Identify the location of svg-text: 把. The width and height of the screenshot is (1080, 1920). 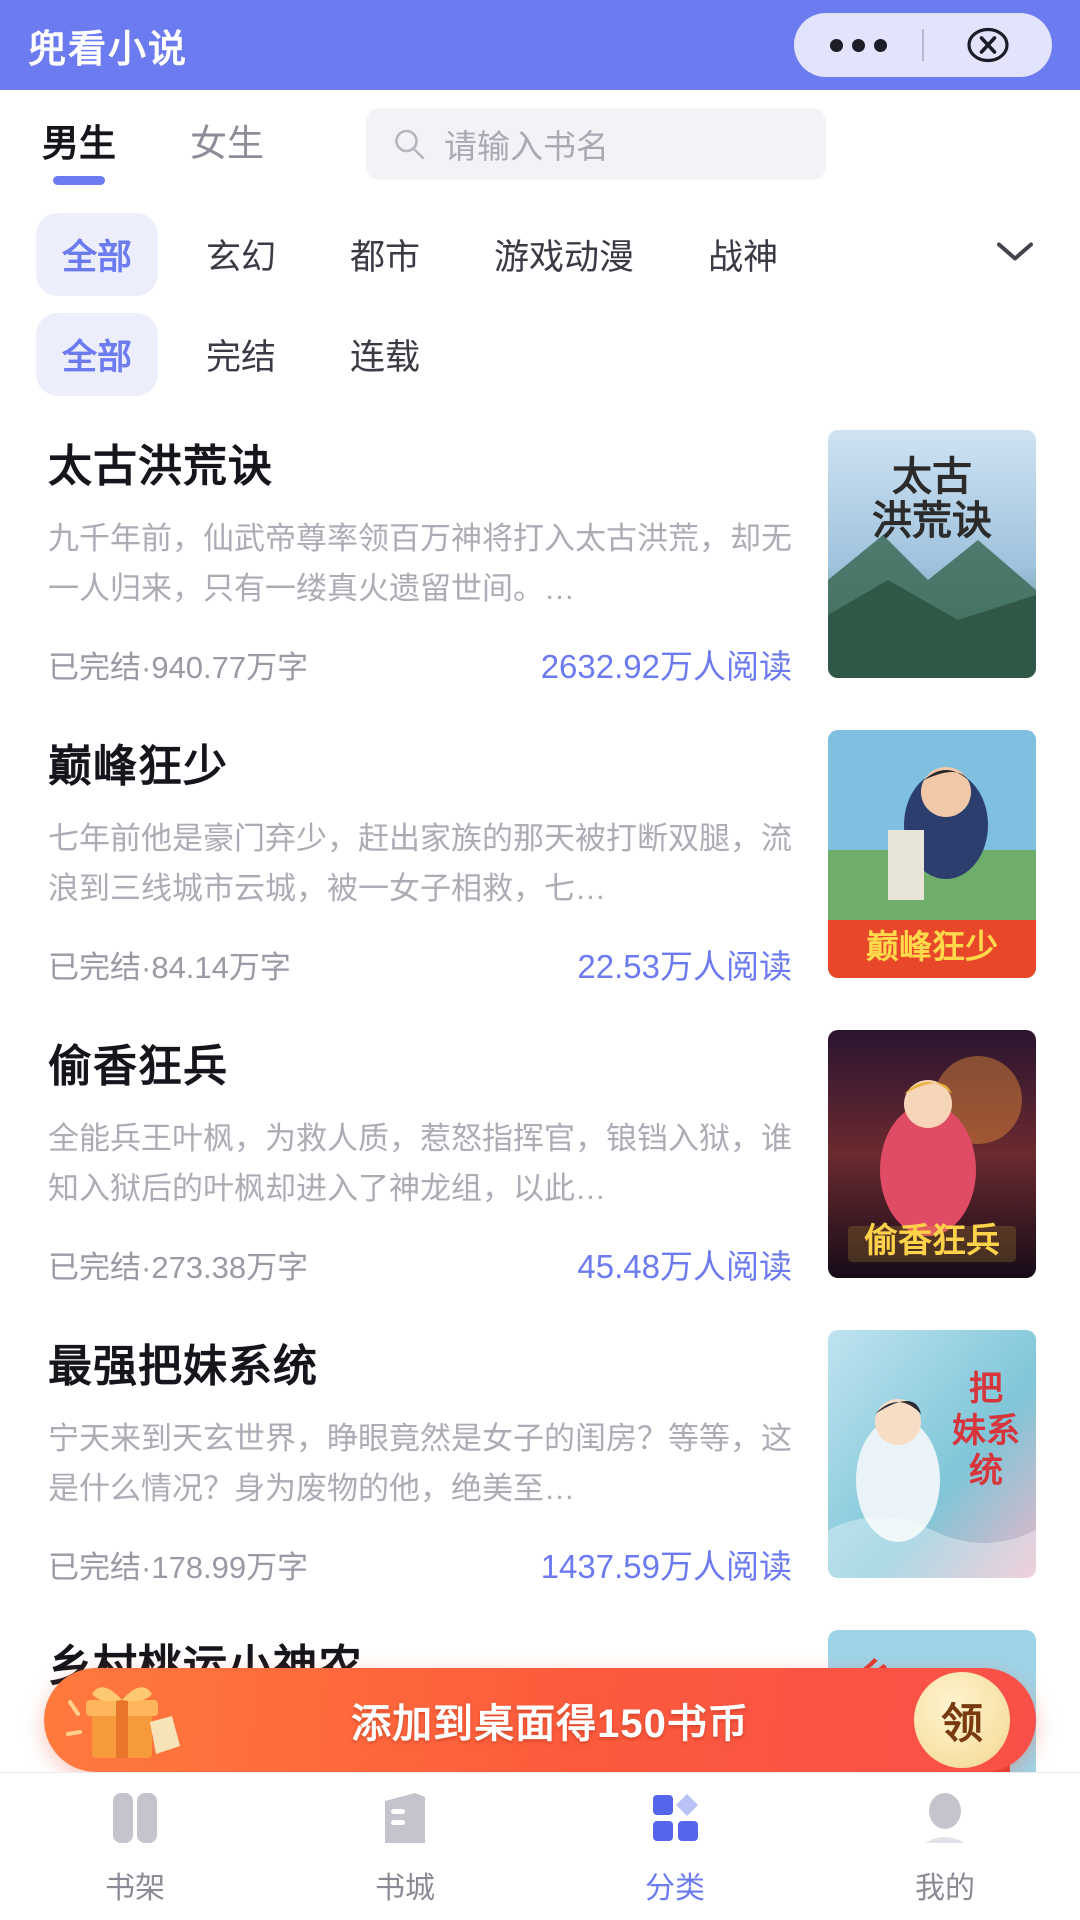
(986, 1389).